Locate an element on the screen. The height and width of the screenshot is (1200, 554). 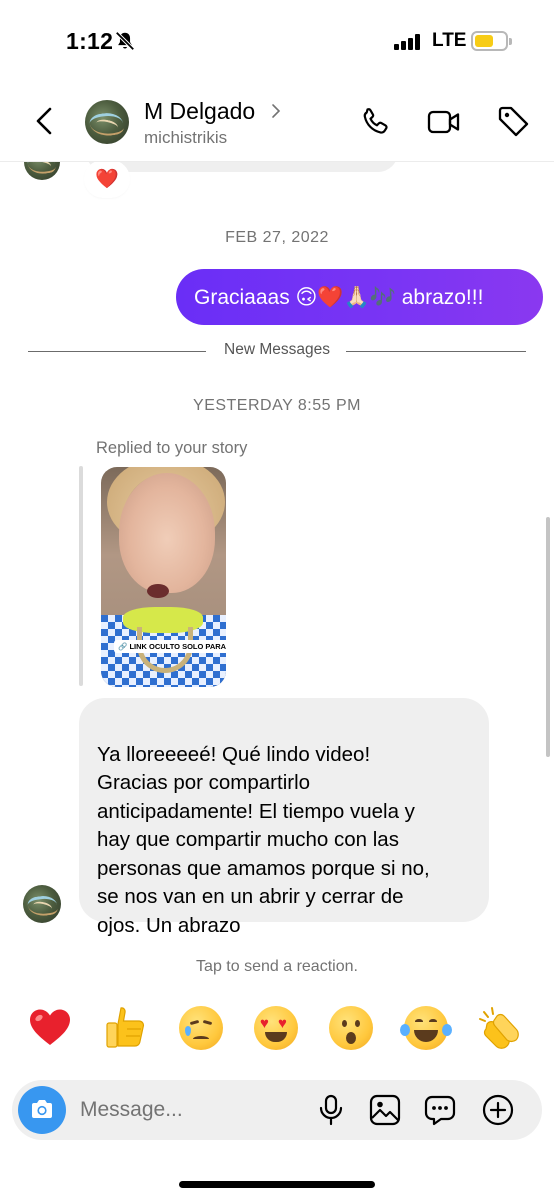
story-thumbnail: 🔗 LINK OCULTO SOLO PARA UDS is located at coordinates (163, 577).